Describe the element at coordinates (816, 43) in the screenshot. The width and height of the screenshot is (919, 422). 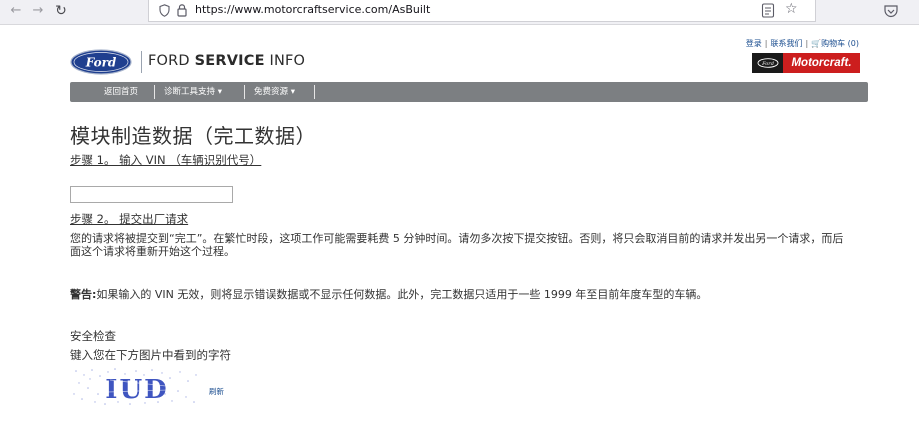
I see `cart-icon: 🛒` at that location.